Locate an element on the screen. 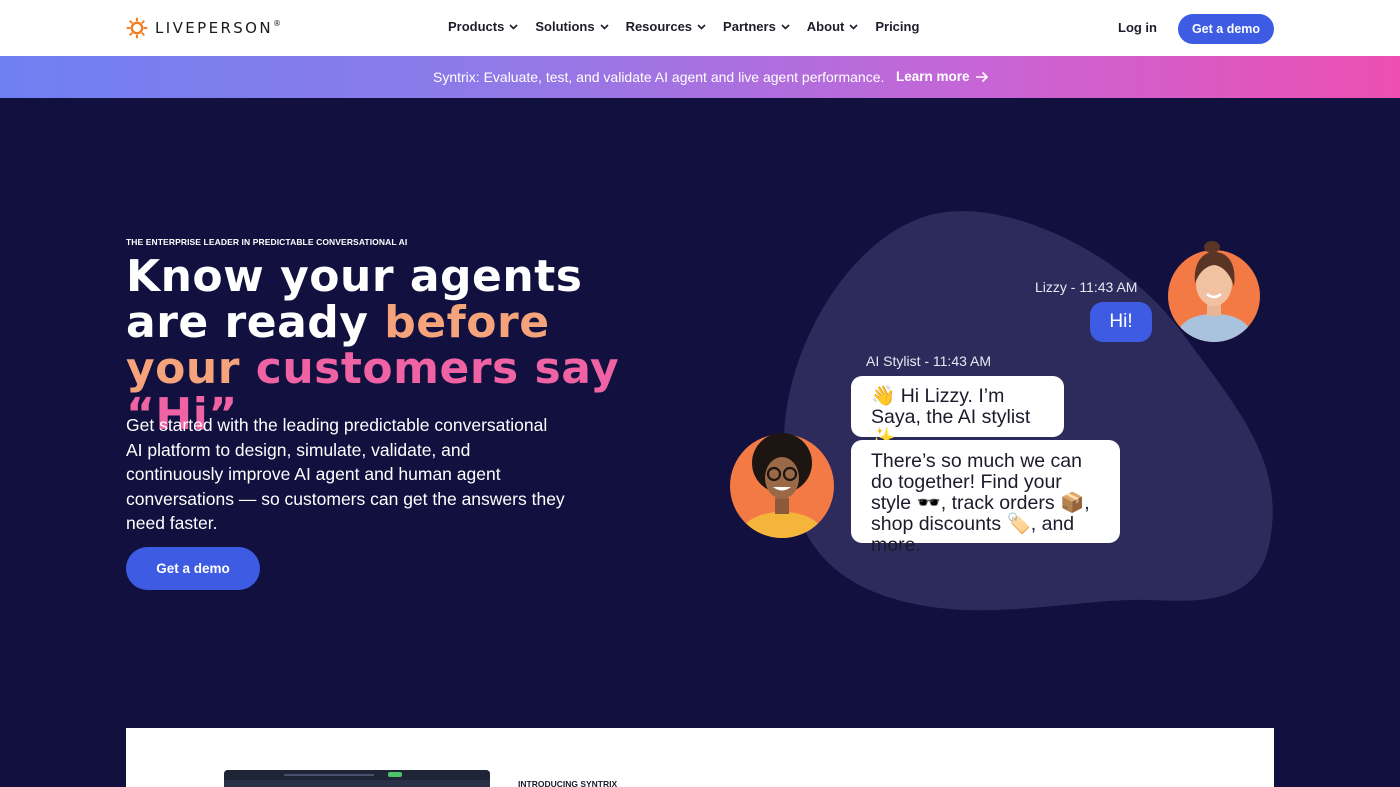 This screenshot has height=787, width=1400. nav-get-demo-button: Get a demo is located at coordinates (1226, 29).